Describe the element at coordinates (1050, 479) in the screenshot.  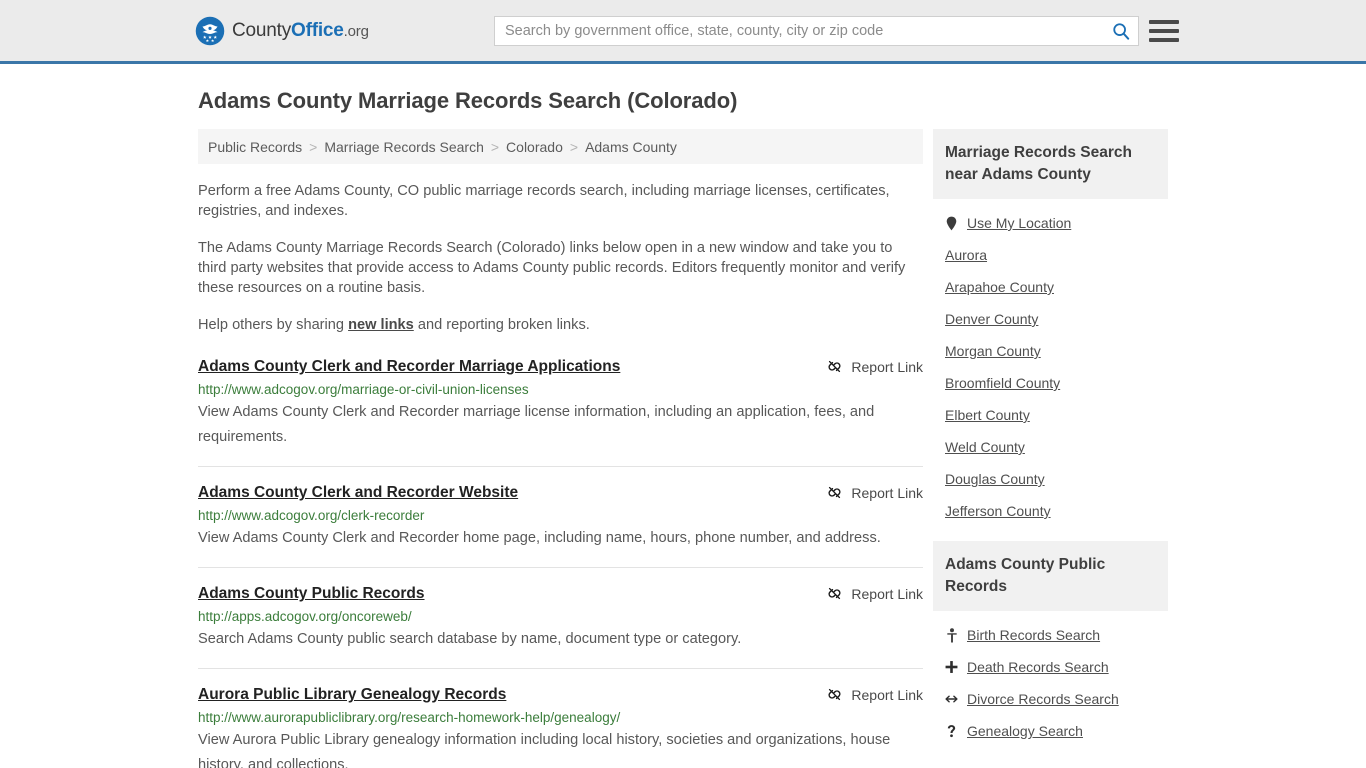
I see `sidebar-item-douglas-county: Douglas County` at that location.